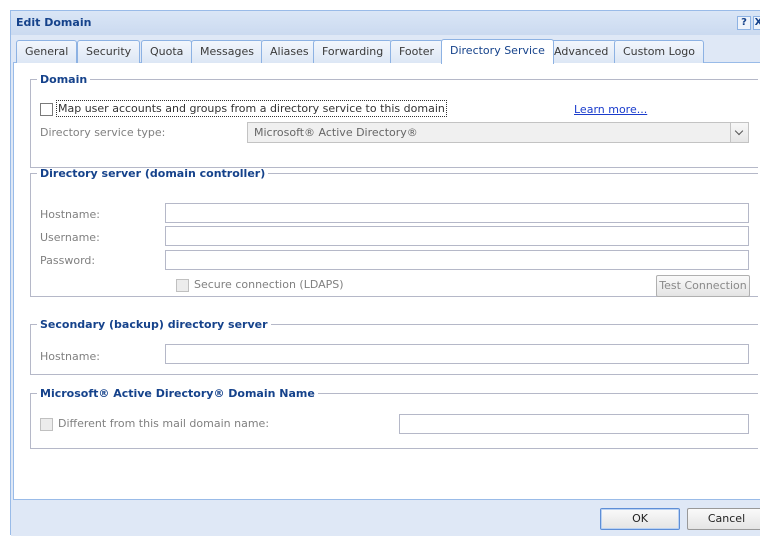  Describe the element at coordinates (70, 214) in the screenshot. I see `hostname-label: Hostname:` at that location.